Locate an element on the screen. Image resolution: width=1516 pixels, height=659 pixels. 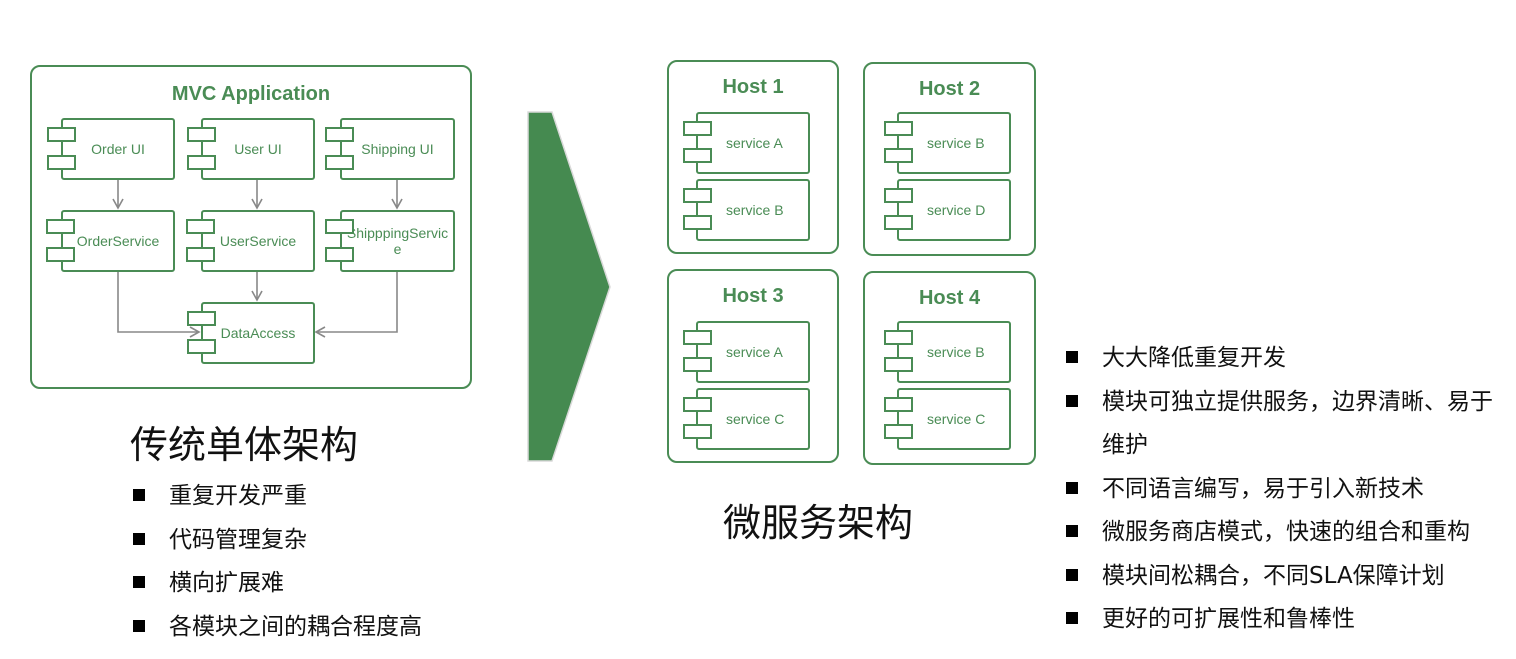
component-label: OrderService is located at coordinates (118, 241).